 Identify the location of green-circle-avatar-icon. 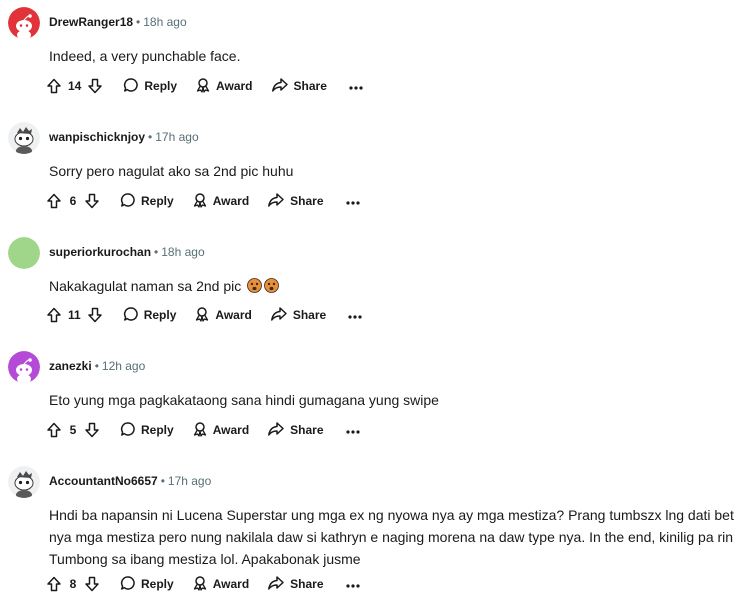
(24, 253).